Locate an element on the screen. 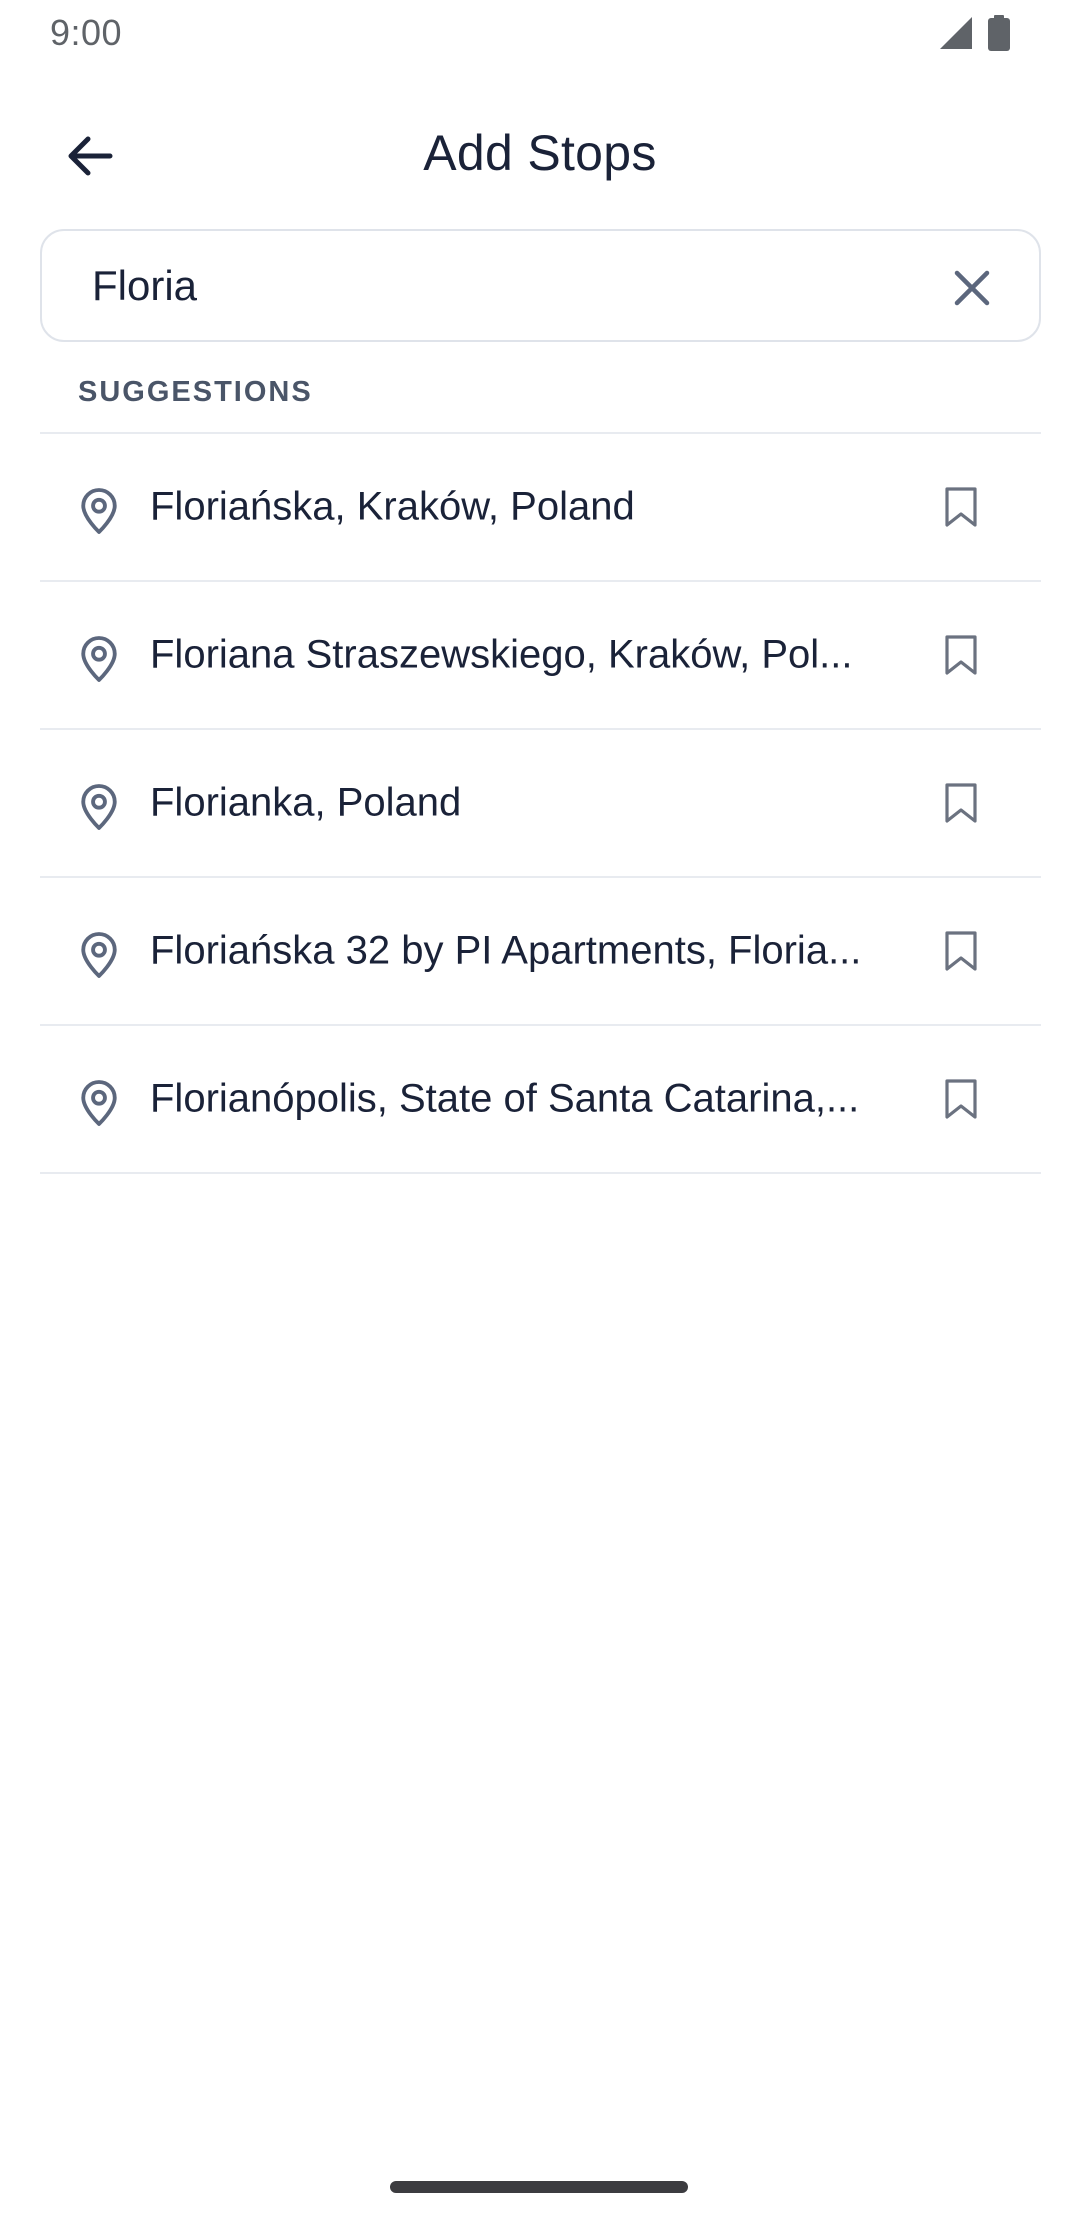 This screenshot has width=1080, height=2220. top-app-bar: Add Stops is located at coordinates (540, 156).